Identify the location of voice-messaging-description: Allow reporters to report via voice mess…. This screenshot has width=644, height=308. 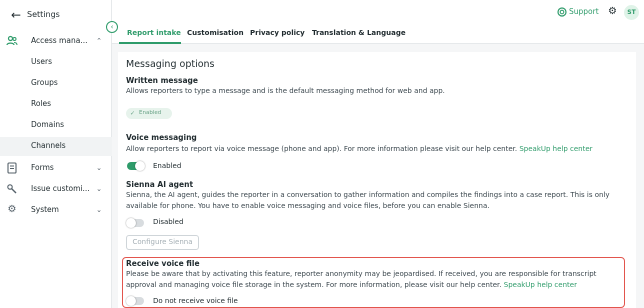
(378, 149).